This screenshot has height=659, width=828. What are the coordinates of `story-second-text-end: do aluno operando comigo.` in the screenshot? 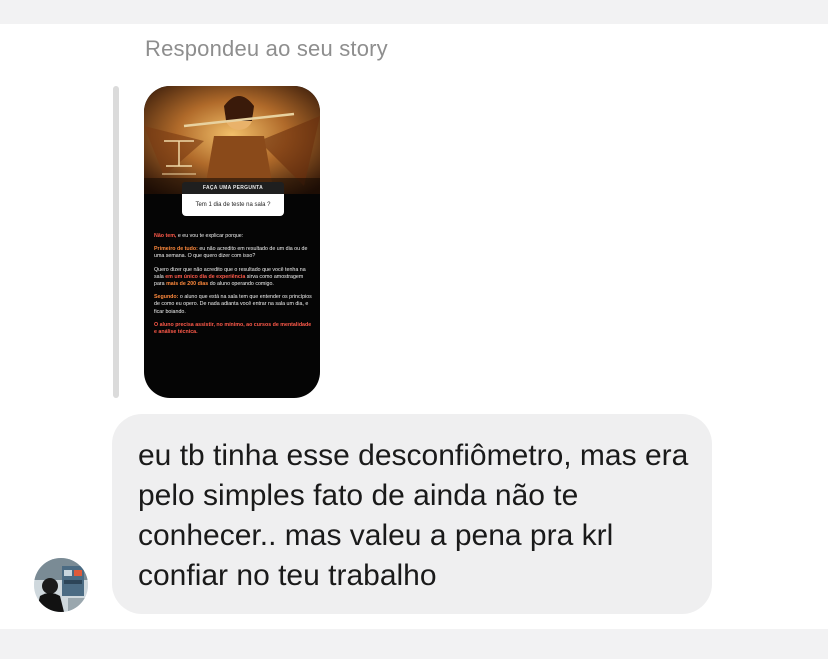 It's located at (241, 284).